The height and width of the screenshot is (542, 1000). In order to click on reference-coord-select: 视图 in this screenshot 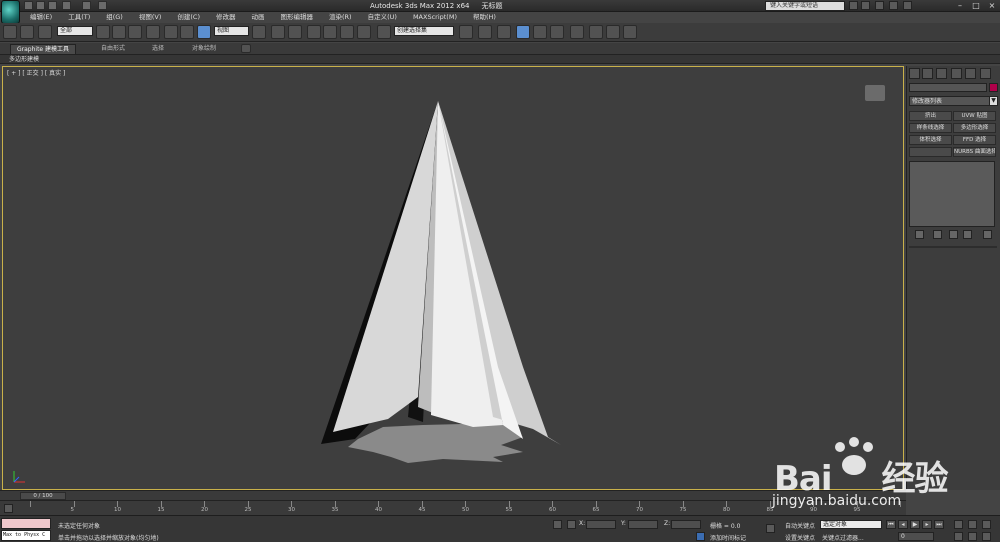, I will do `click(231, 31)`.